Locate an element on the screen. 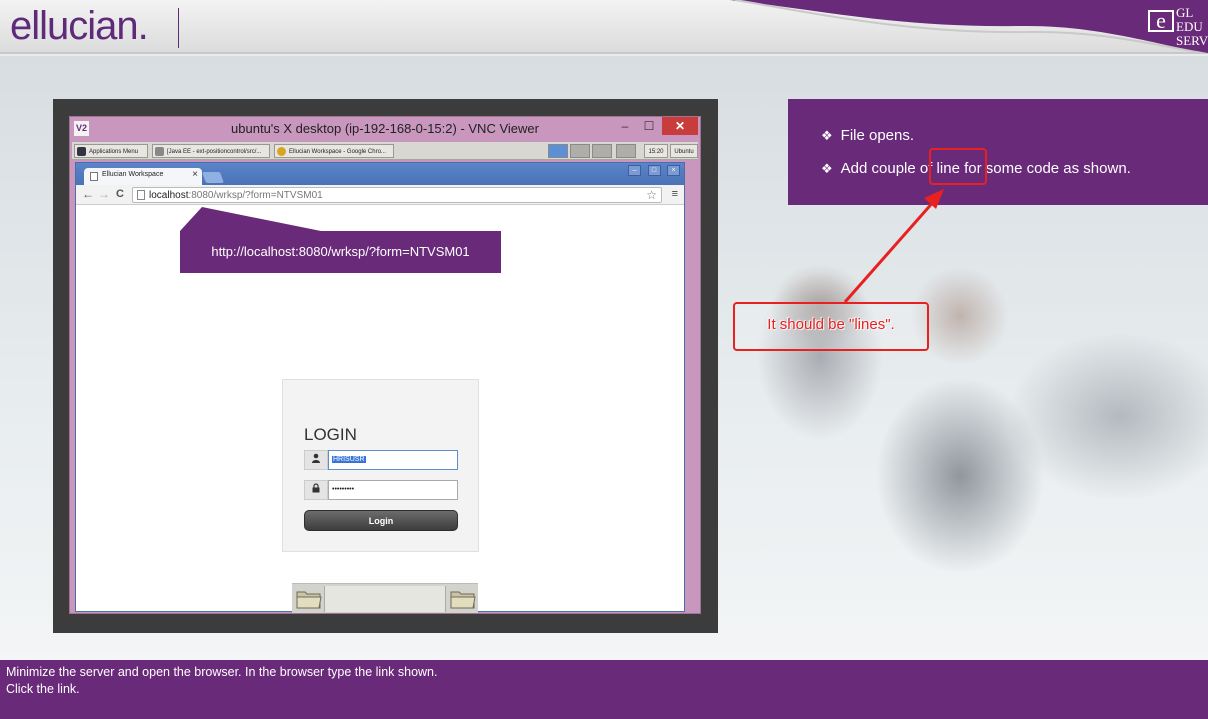 This screenshot has width=1208, height=719. brand-mark: e GL EDU SERVI is located at coordinates (1174, 28).